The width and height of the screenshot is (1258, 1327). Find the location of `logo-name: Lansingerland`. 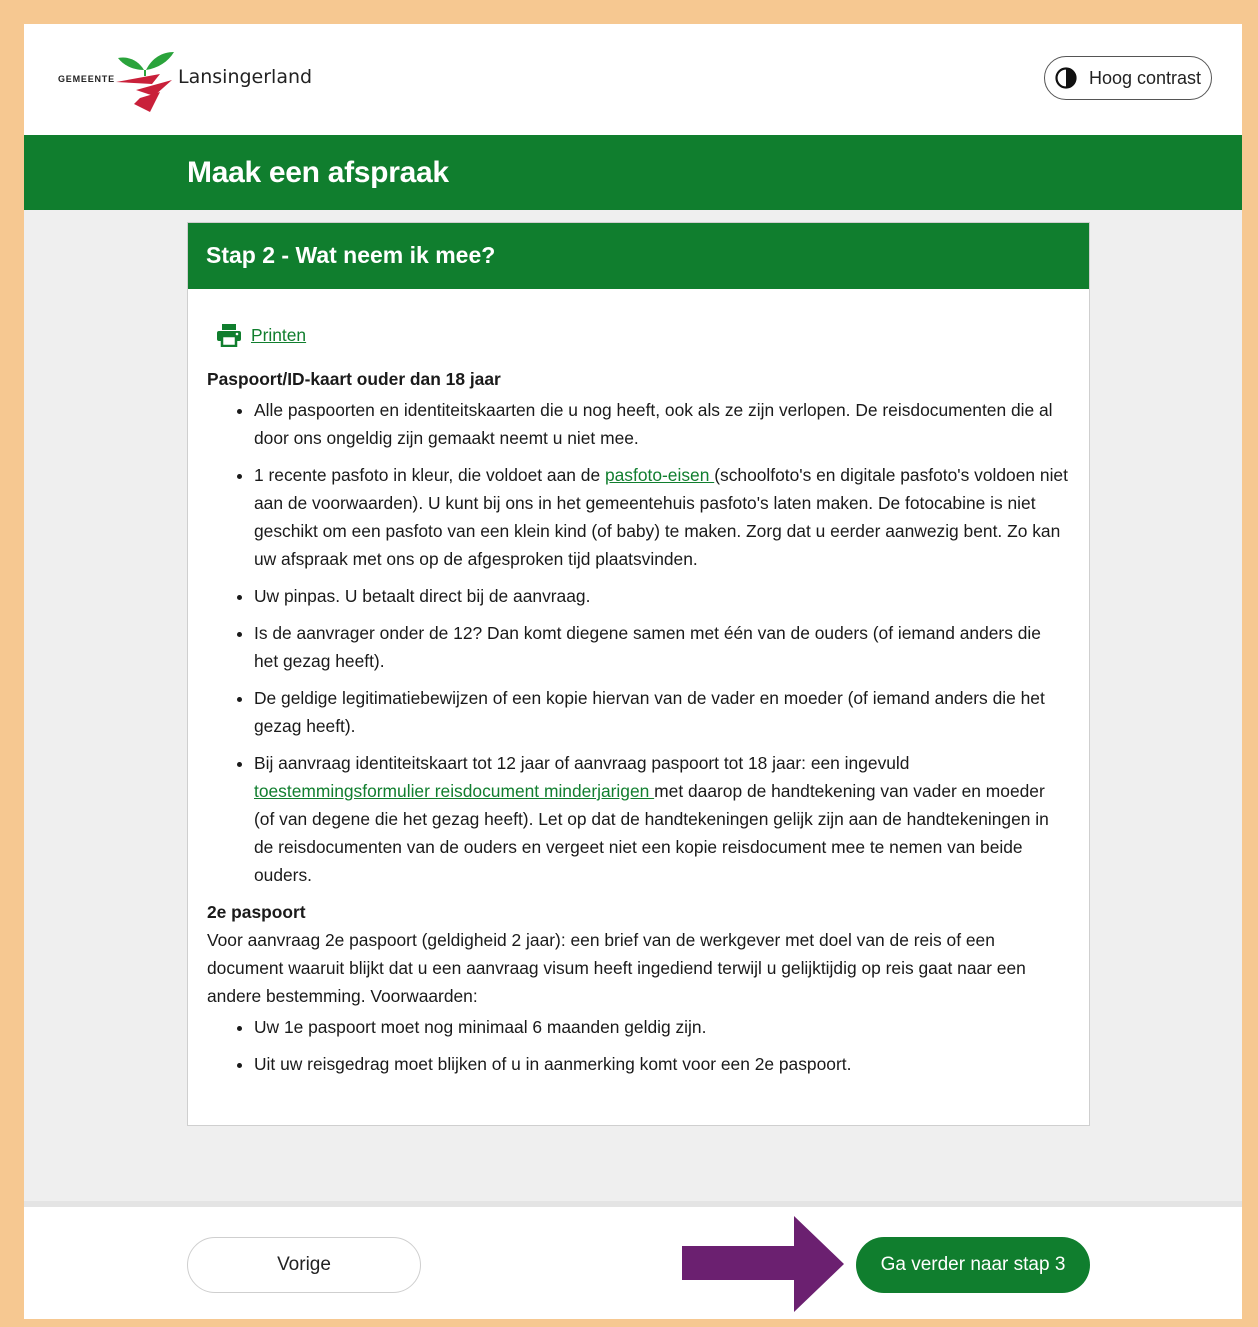

logo-name: Lansingerland is located at coordinates (245, 77).